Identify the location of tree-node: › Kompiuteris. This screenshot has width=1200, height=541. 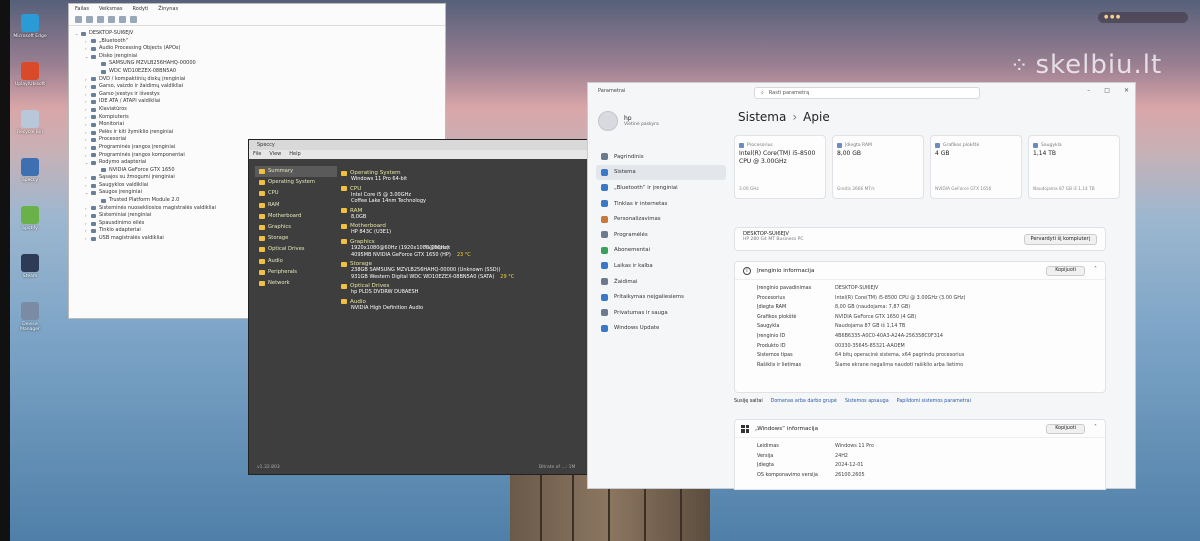
(257, 118).